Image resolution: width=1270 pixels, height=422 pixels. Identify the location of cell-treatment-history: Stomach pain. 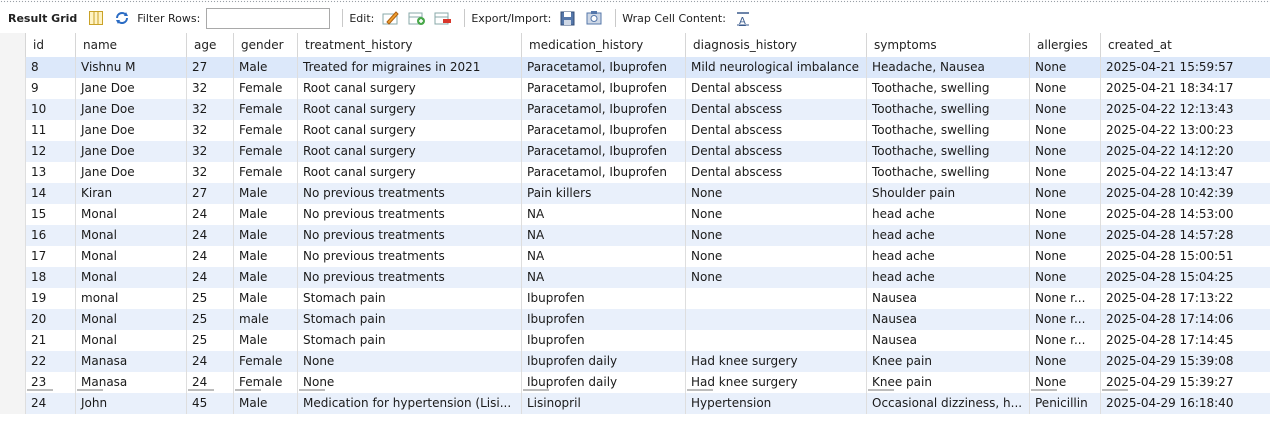
(409, 340).